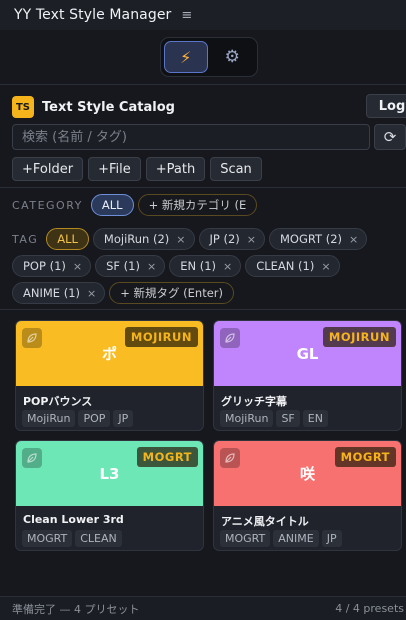  What do you see at coordinates (231, 239) in the screenshot?
I see `tag-chip-jp: JP (2) ×` at bounding box center [231, 239].